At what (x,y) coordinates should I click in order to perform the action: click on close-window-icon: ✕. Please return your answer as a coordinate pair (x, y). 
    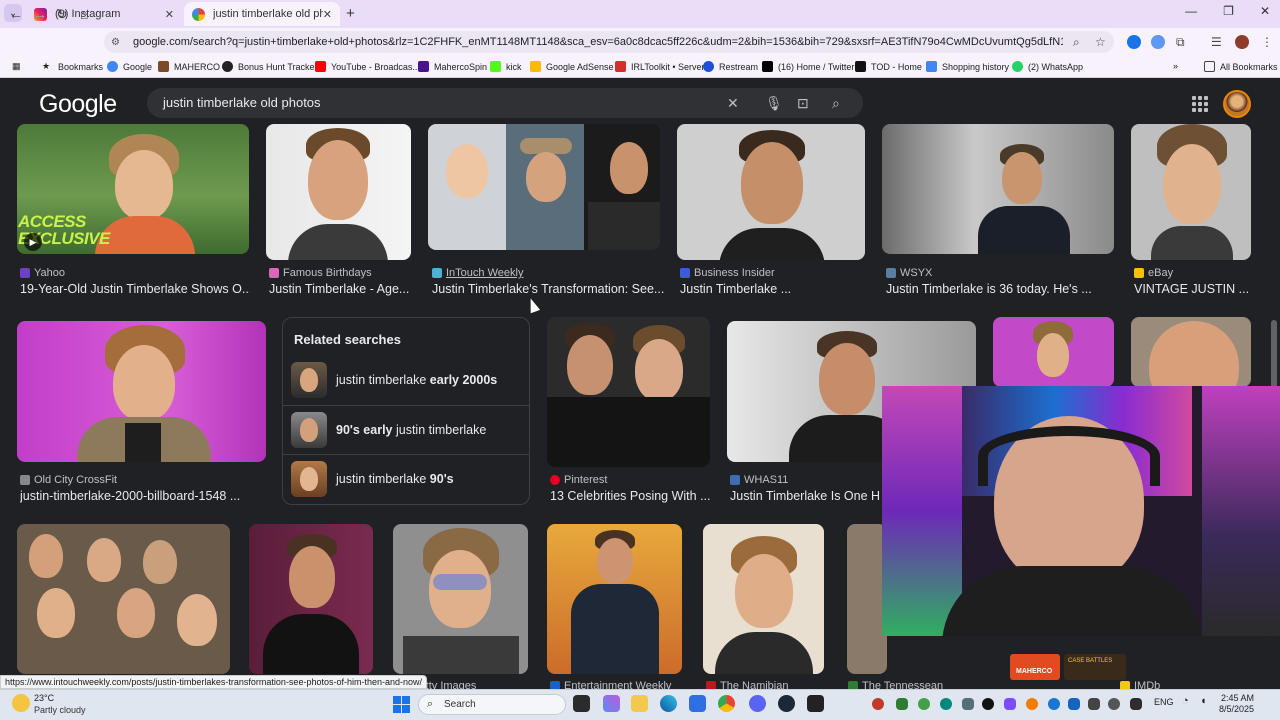
    Looking at the image, I should click on (1265, 11).